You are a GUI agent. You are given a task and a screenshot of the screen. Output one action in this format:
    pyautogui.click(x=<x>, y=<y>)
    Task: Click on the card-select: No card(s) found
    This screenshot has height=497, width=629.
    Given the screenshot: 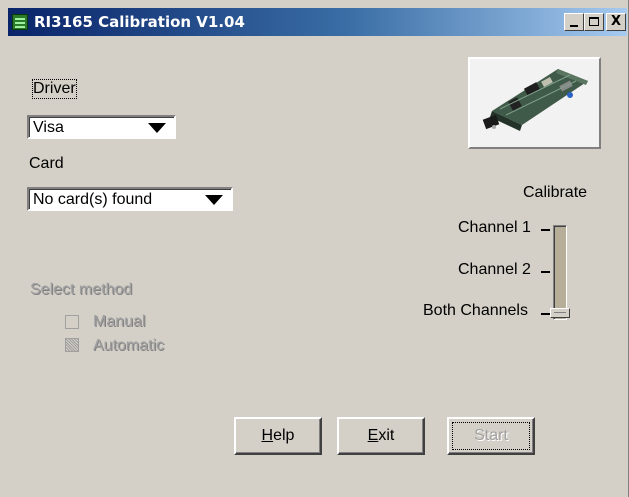 What is the action you would take?
    pyautogui.click(x=130, y=199)
    